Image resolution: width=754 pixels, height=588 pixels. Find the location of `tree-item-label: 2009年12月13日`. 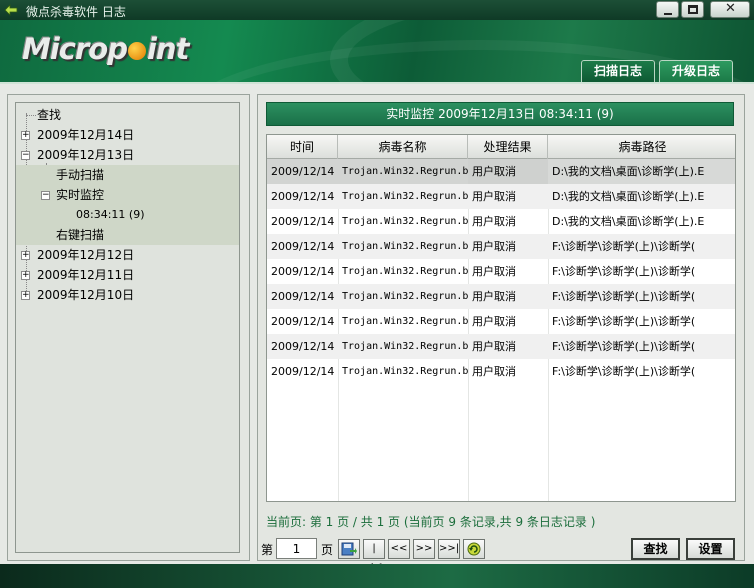

tree-item-label: 2009年12月13日 is located at coordinates (86, 155).